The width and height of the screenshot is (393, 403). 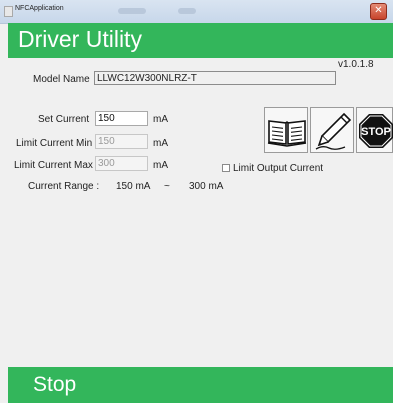 What do you see at coordinates (121, 141) in the screenshot?
I see `limit-min-input: 150` at bounding box center [121, 141].